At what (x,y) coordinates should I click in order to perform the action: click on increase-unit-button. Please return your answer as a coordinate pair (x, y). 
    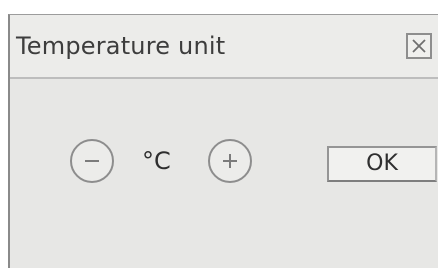
    Looking at the image, I should click on (230, 161).